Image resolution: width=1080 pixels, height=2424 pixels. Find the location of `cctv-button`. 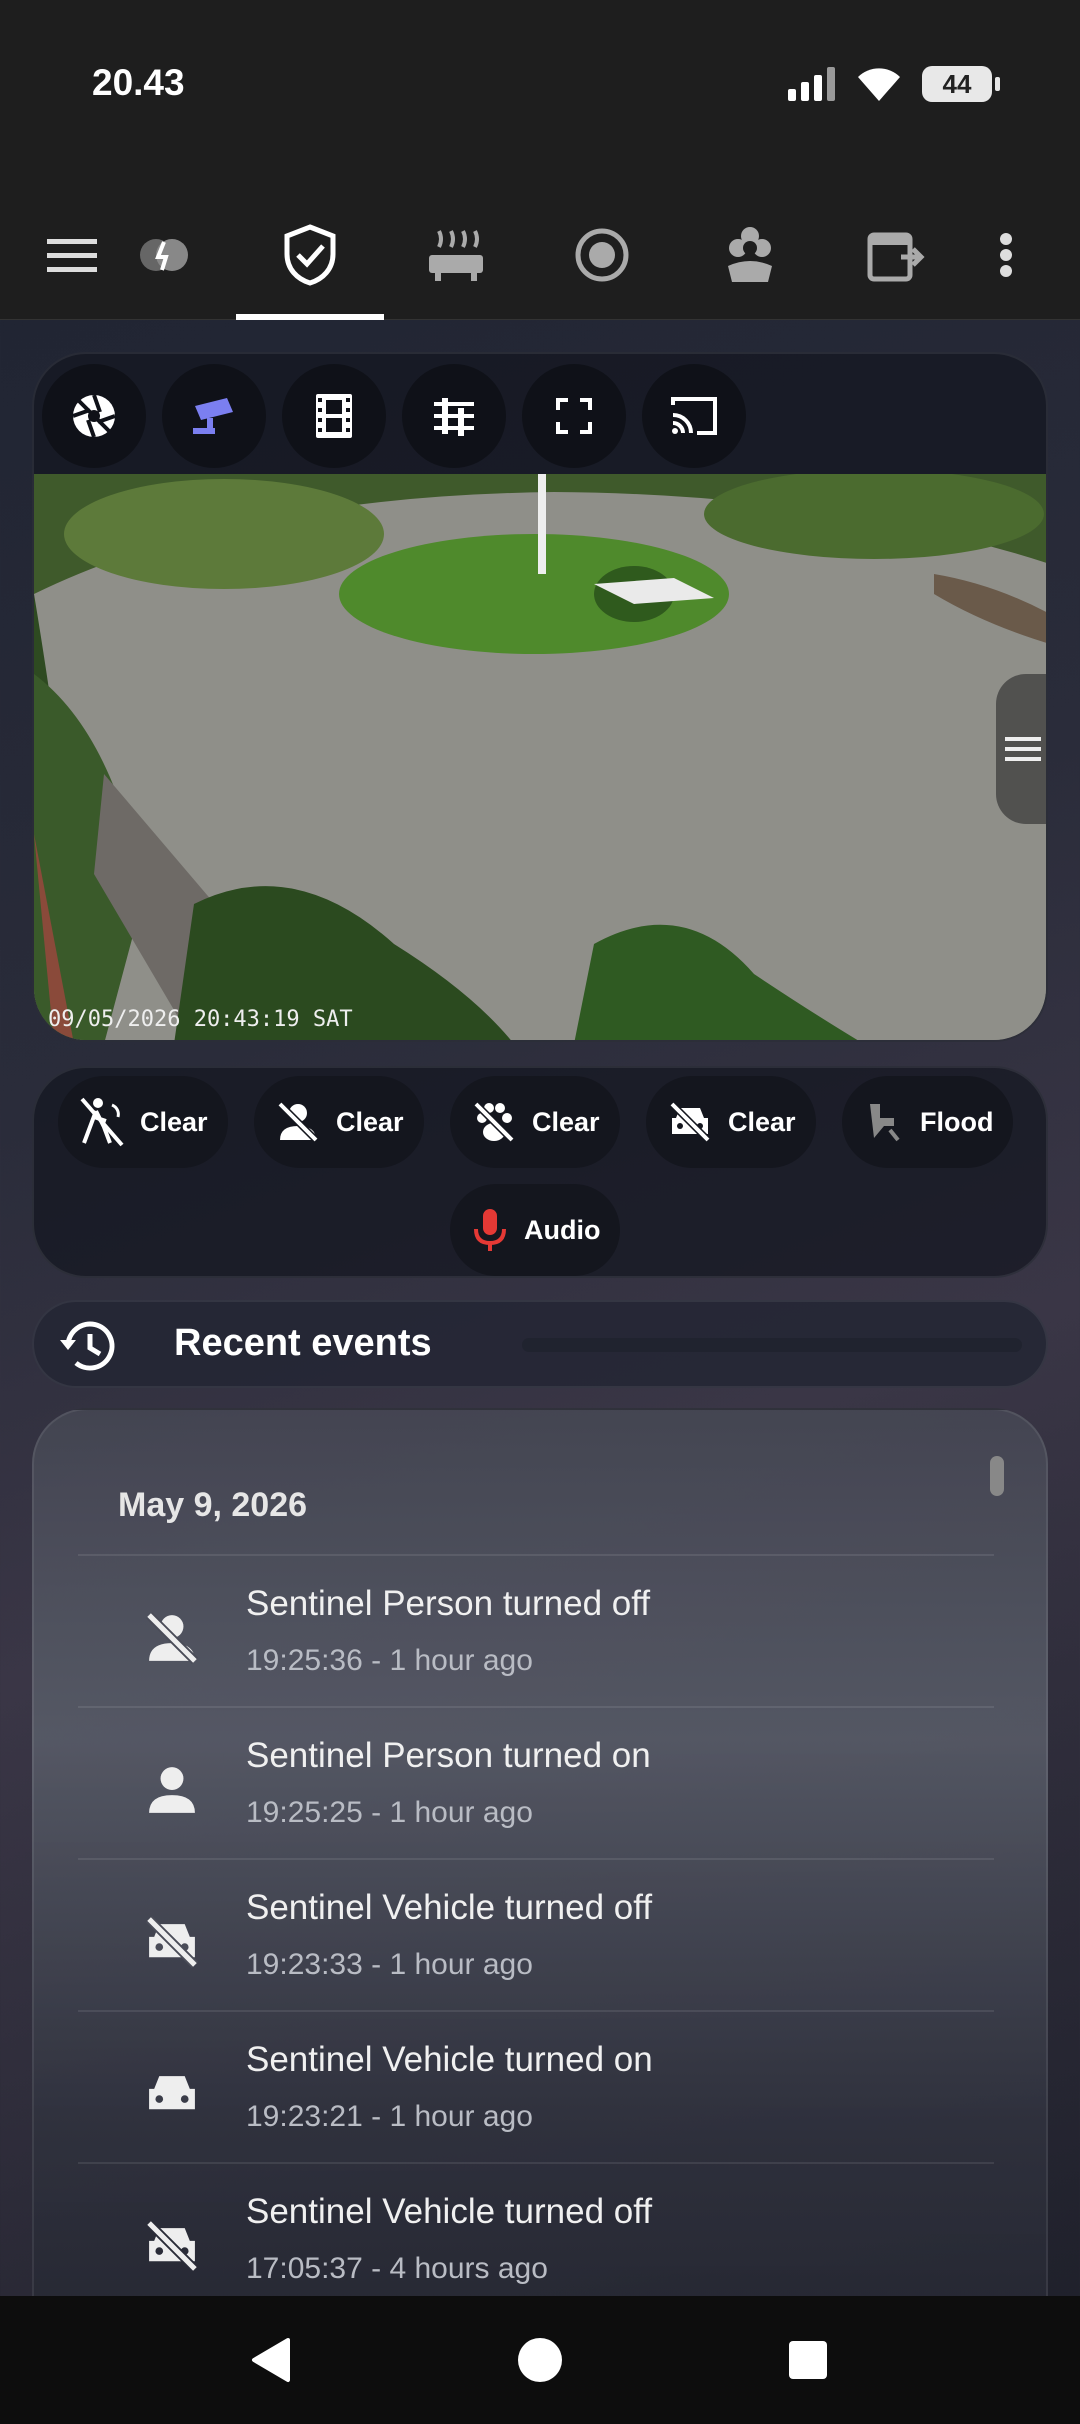

cctv-button is located at coordinates (214, 416).